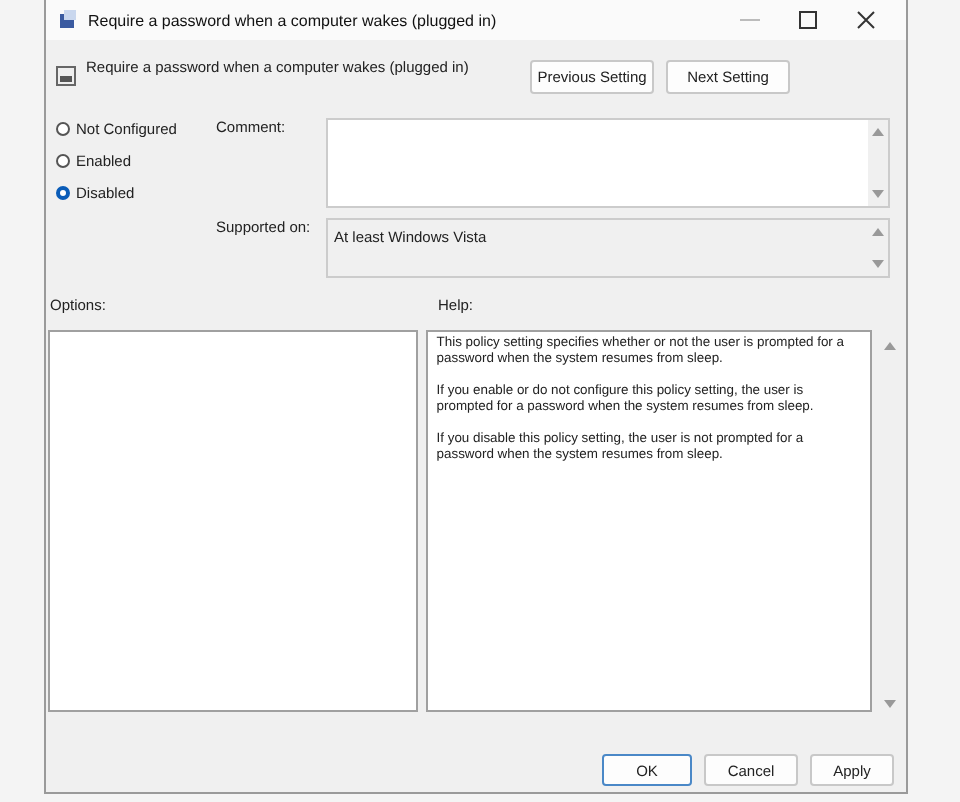 The width and height of the screenshot is (960, 802). Describe the element at coordinates (293, 20) in the screenshot. I see `window-title: Require a password when a computer wakes (plugged in)` at that location.